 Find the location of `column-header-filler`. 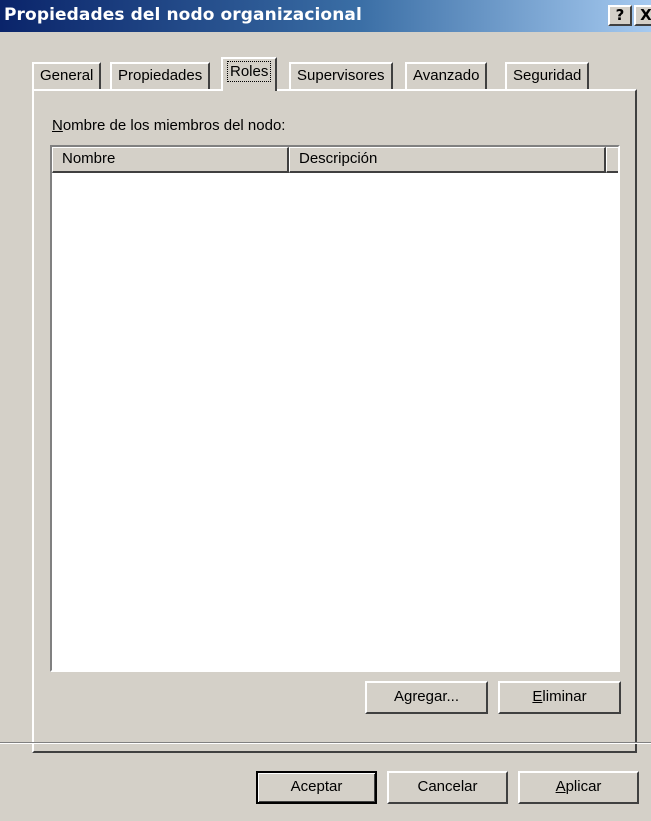

column-header-filler is located at coordinates (612, 160).